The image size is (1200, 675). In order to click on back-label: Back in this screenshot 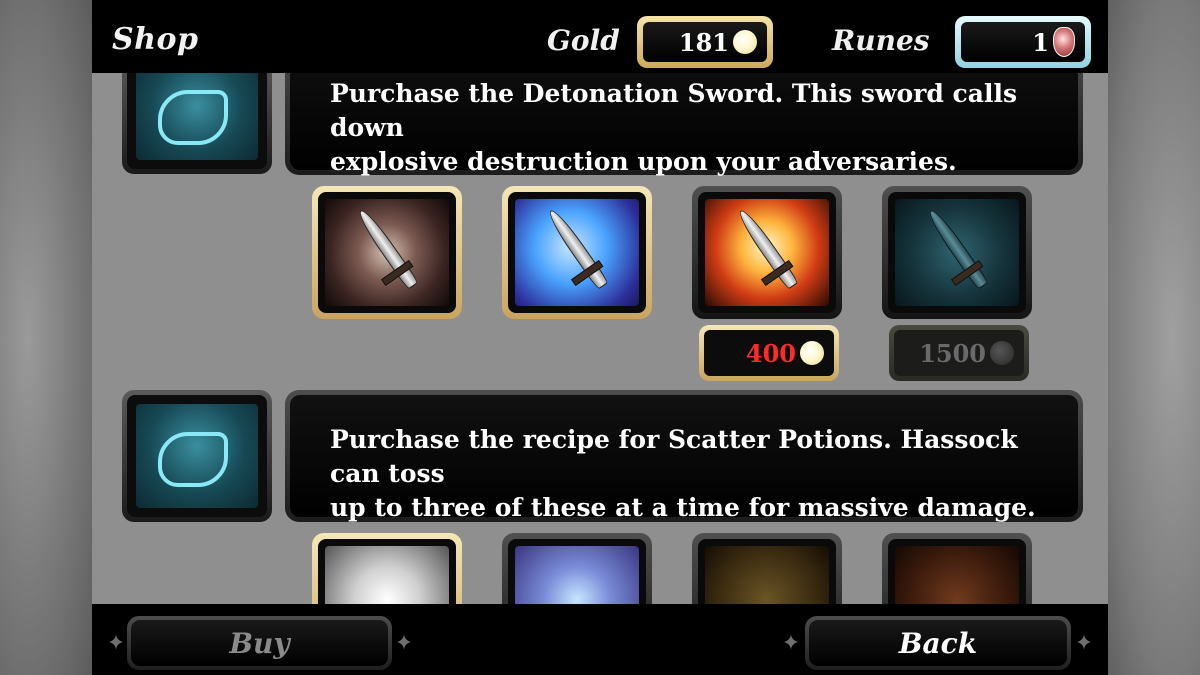, I will do `click(938, 643)`.